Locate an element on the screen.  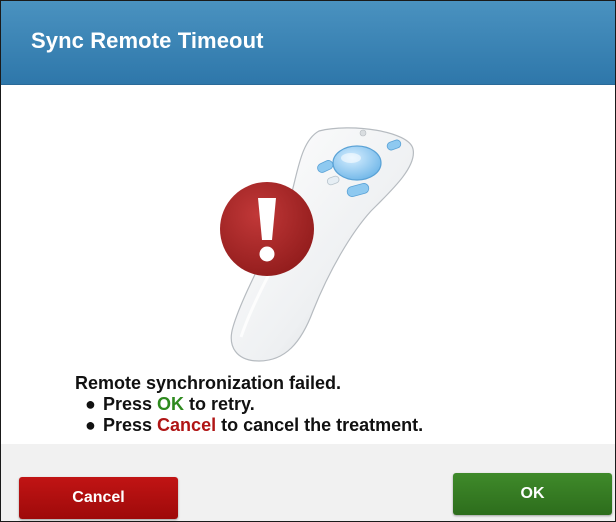
bullet-text-suffix: to cancel the treatment. is located at coordinates (320, 425).